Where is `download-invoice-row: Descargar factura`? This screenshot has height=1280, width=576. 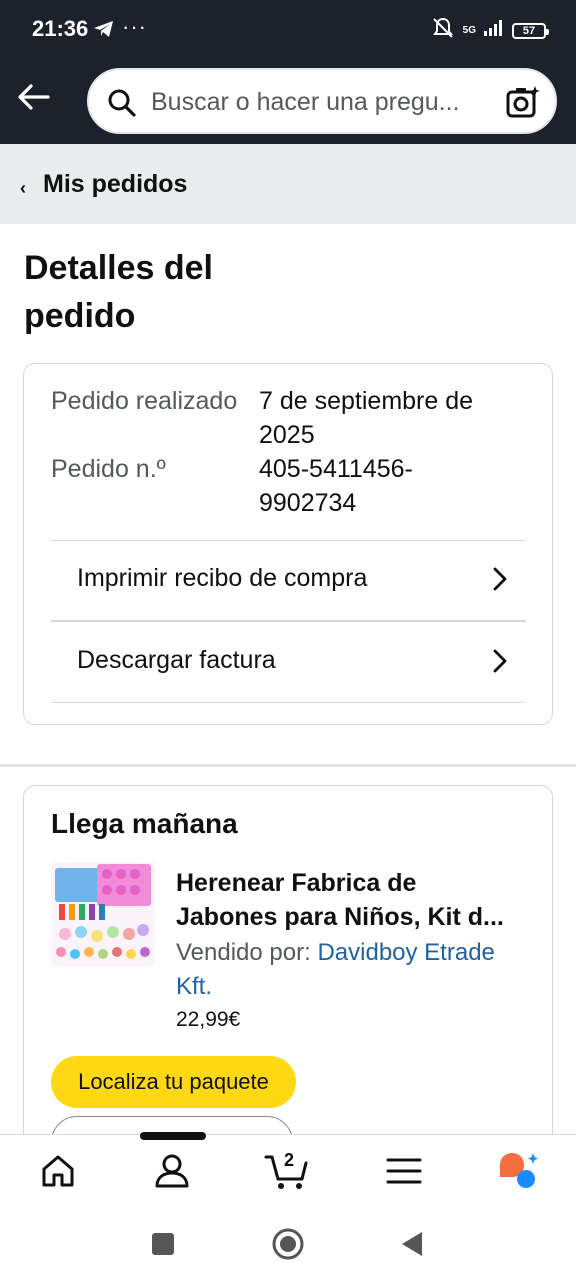
download-invoice-row: Descargar factura is located at coordinates (288, 662).